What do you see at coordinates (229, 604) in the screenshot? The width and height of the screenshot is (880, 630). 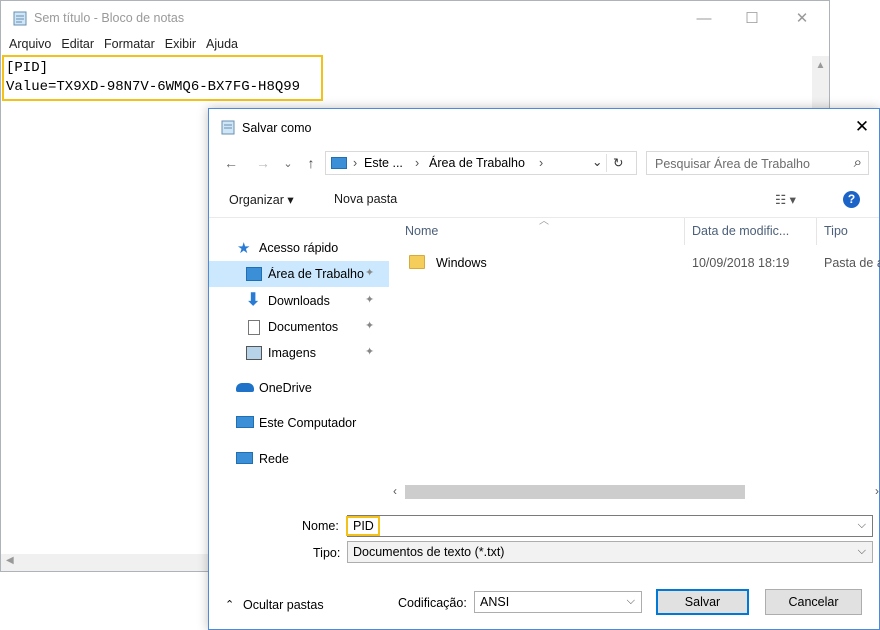 I see `chevron-up-icon: ⌃` at bounding box center [229, 604].